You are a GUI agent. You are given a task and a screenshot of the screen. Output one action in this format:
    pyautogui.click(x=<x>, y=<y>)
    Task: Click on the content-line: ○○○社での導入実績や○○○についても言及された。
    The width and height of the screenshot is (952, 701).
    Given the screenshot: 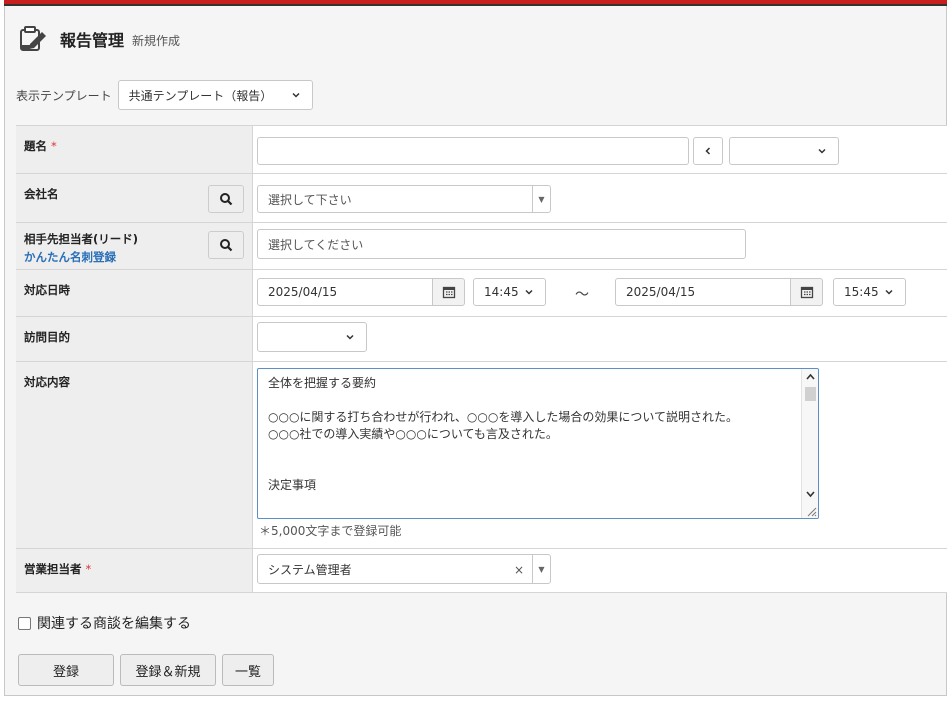 What is the action you would take?
    pyautogui.click(x=413, y=434)
    